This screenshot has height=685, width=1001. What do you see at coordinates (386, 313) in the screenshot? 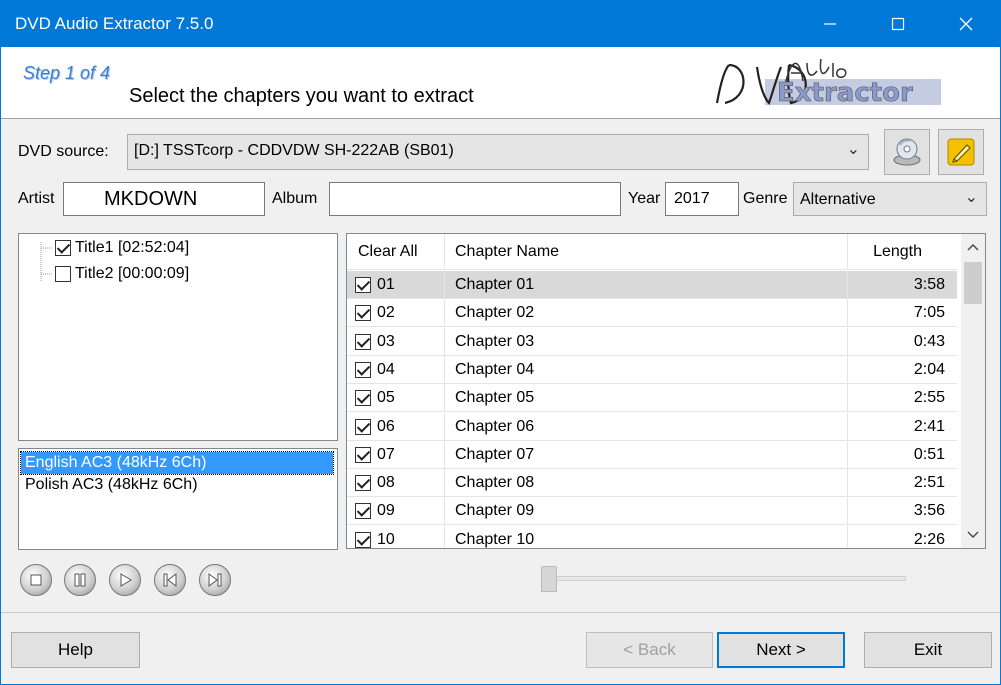
I see `chapter-number: 02` at bounding box center [386, 313].